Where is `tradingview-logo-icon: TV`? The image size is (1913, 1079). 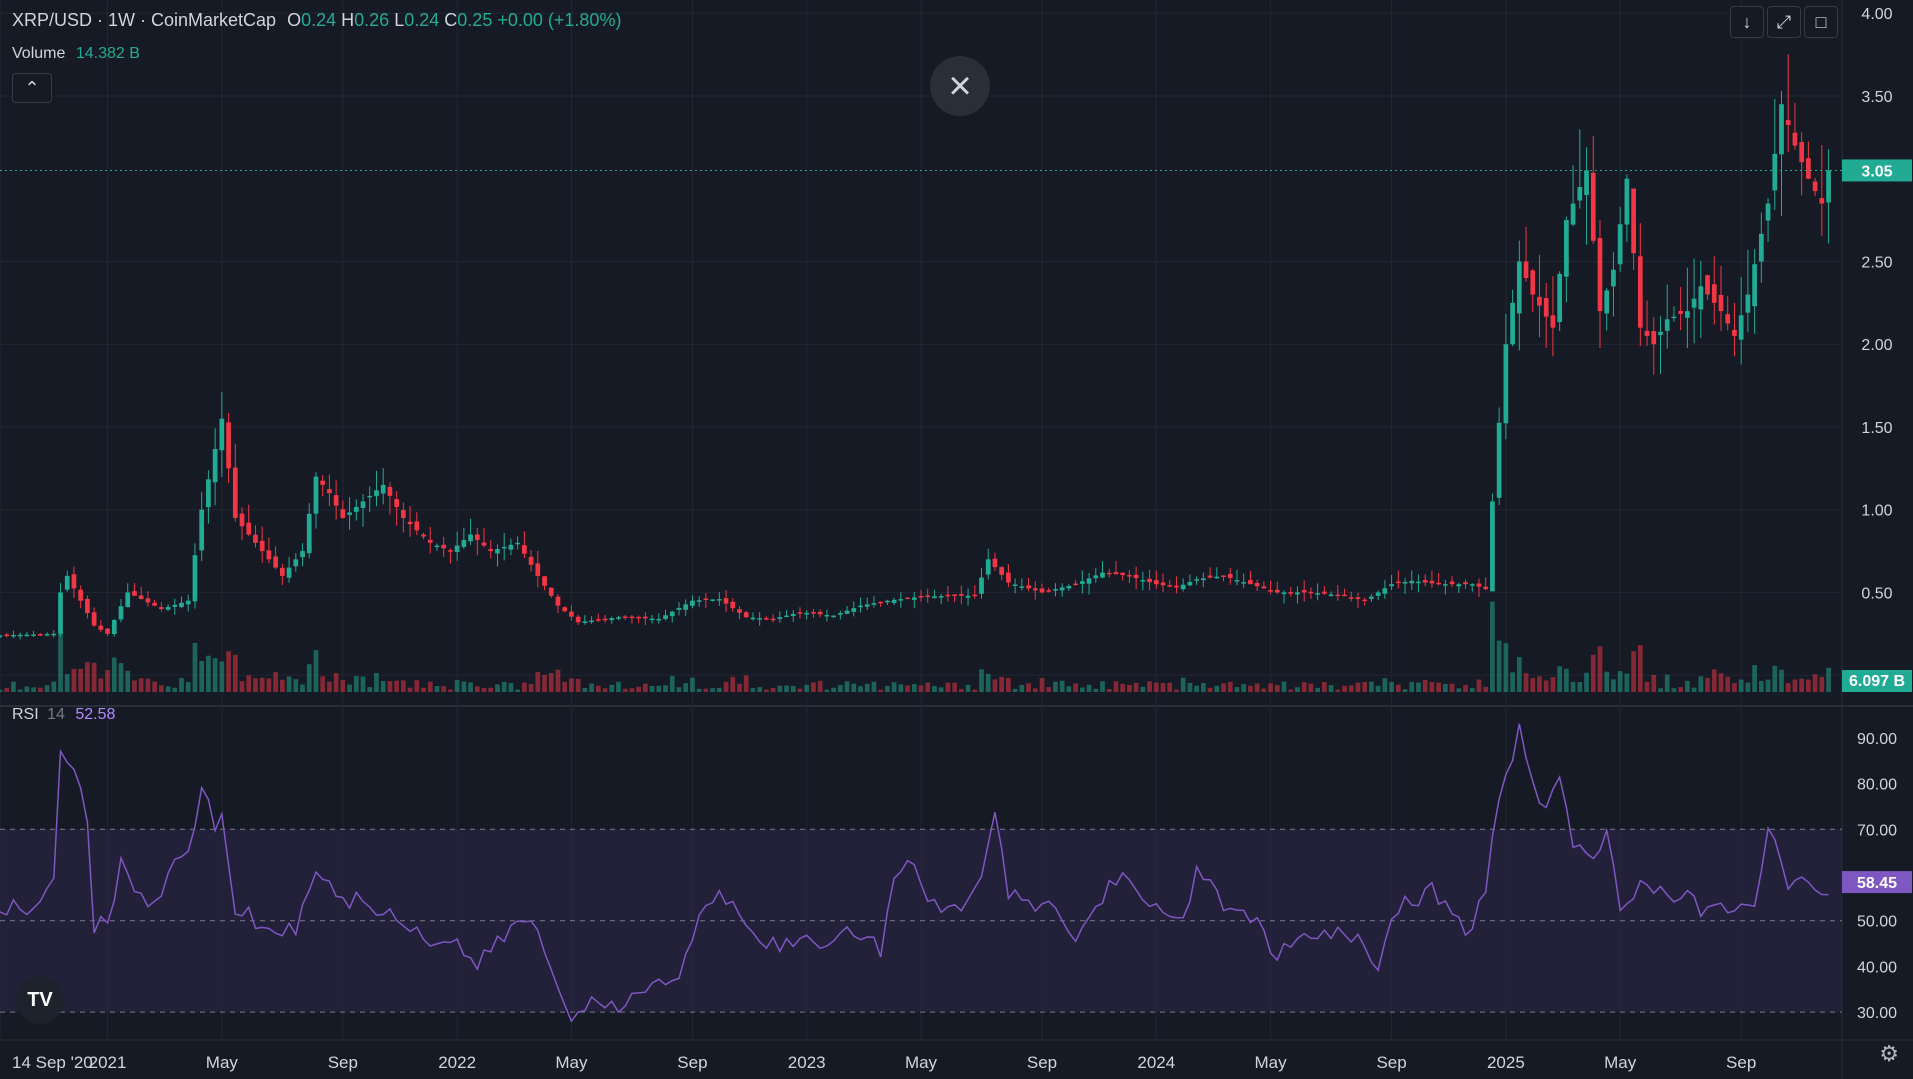 tradingview-logo-icon: TV is located at coordinates (40, 1000).